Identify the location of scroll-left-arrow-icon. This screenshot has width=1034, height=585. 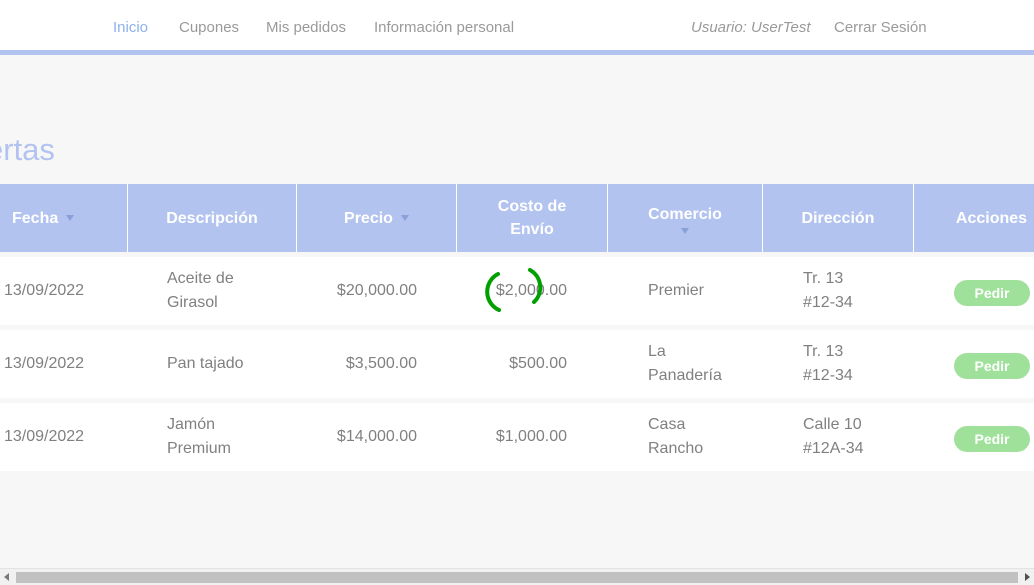
(6, 577).